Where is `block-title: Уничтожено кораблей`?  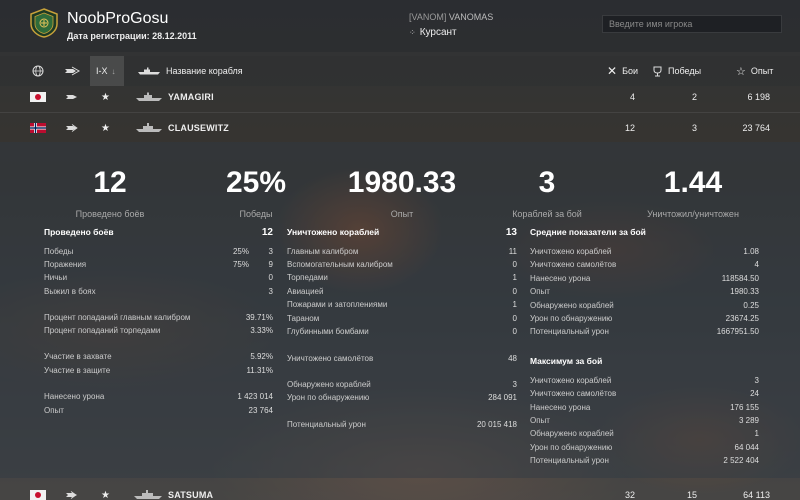 block-title: Уничтожено кораблей is located at coordinates (333, 232).